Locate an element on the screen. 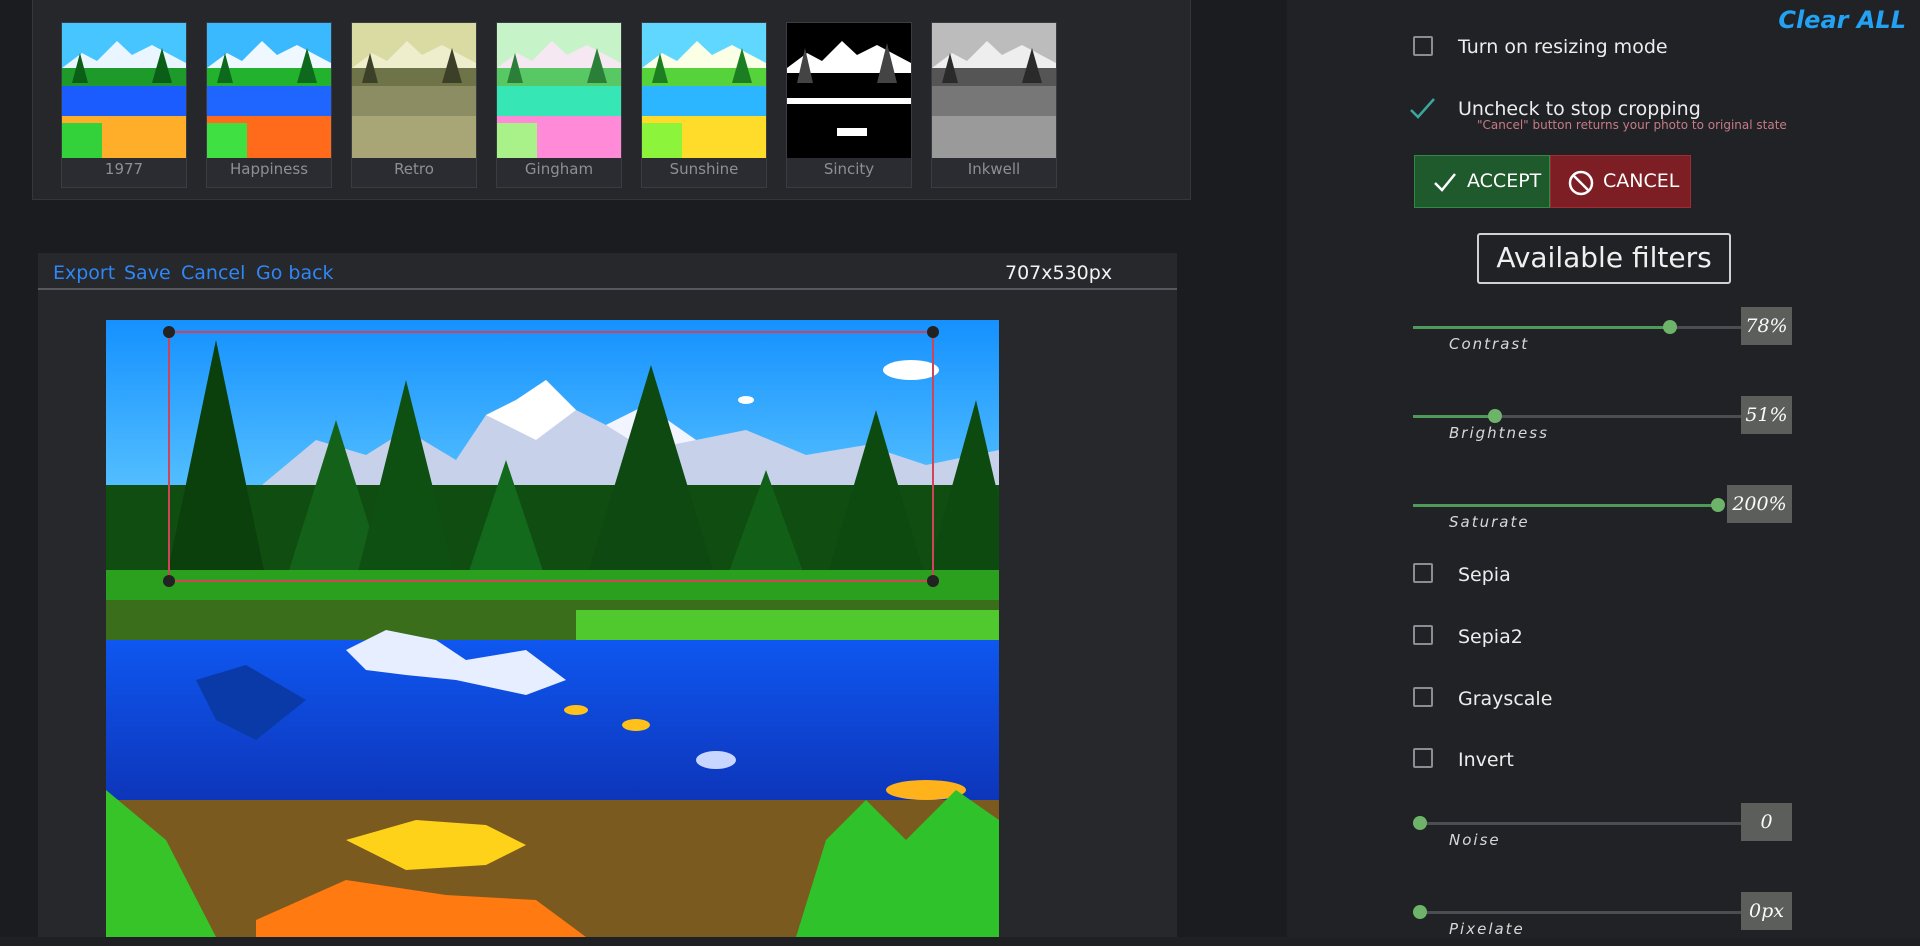 The height and width of the screenshot is (946, 1920). sepia2-label: Sepia2 is located at coordinates (1490, 637).